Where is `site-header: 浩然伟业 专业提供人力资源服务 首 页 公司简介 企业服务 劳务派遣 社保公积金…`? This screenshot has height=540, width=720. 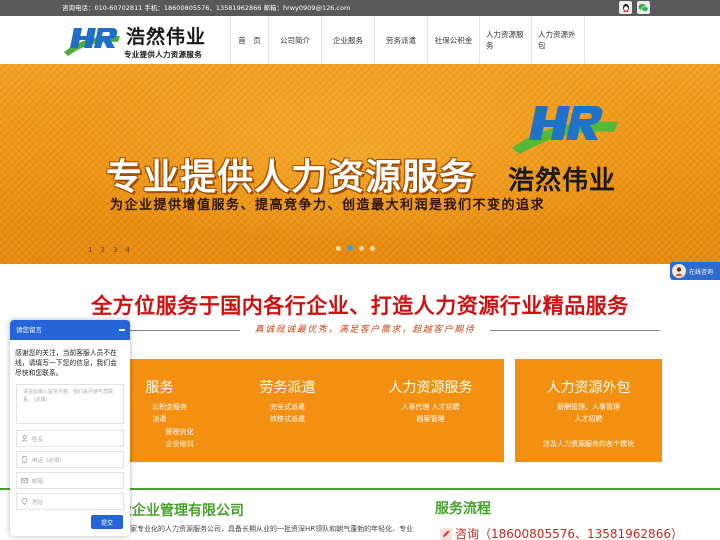
site-header: 浩然伟业 专业提供人力资源服务 首 页 公司简介 企业服务 劳务派遣 社保公积金… is located at coordinates (360, 40).